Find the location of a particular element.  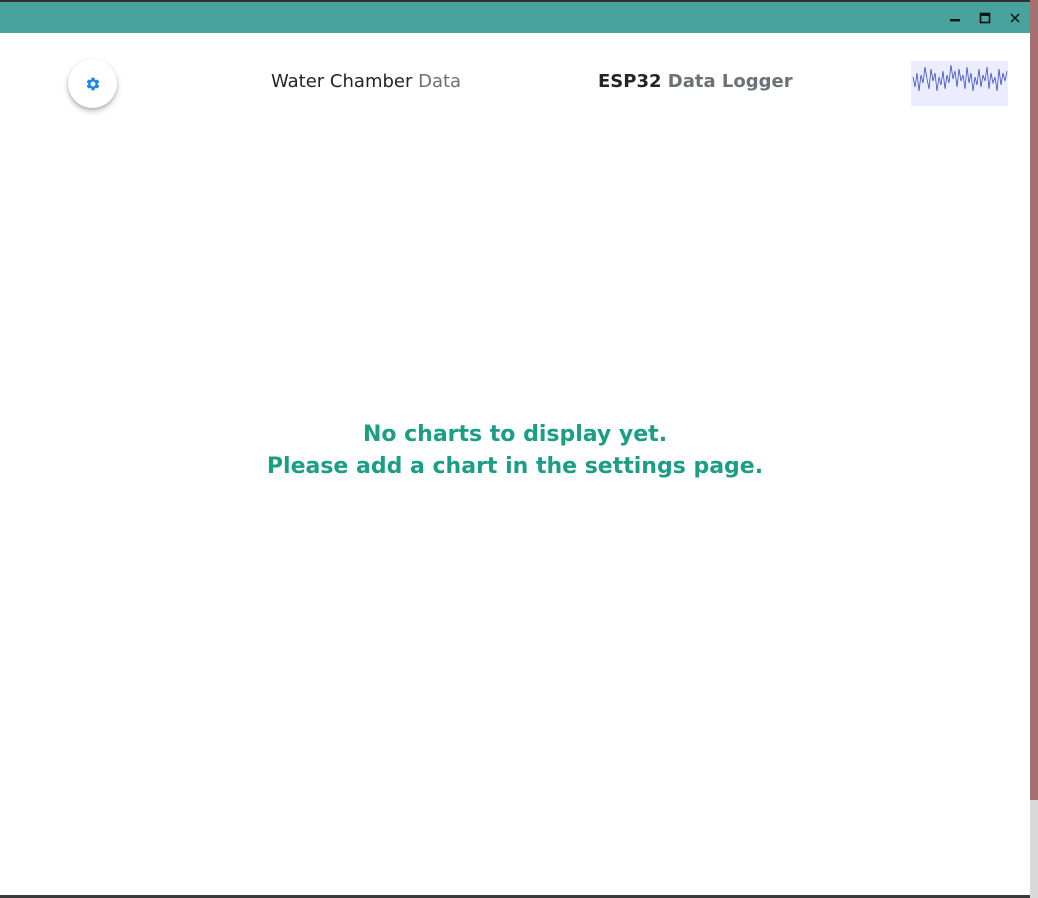

chamber-title-secondary: Data is located at coordinates (440, 81).